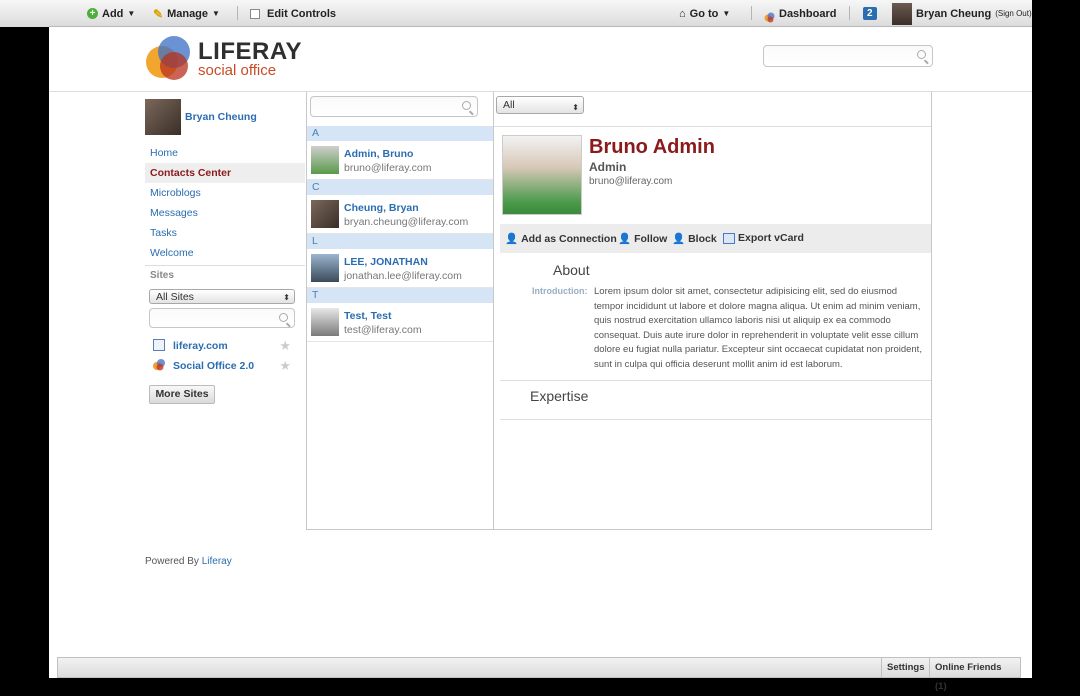 The width and height of the screenshot is (1080, 696). Describe the element at coordinates (222, 318) in the screenshot. I see `sites-search-input` at that location.